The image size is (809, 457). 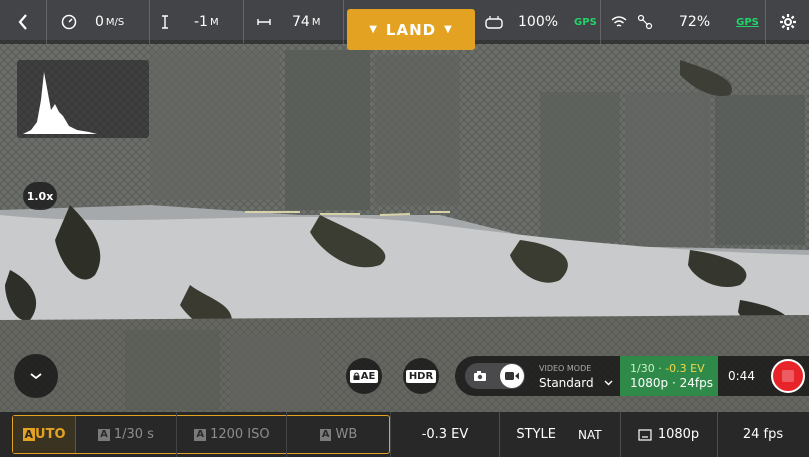 I want to click on ae-lock-button: AE, so click(x=364, y=376).